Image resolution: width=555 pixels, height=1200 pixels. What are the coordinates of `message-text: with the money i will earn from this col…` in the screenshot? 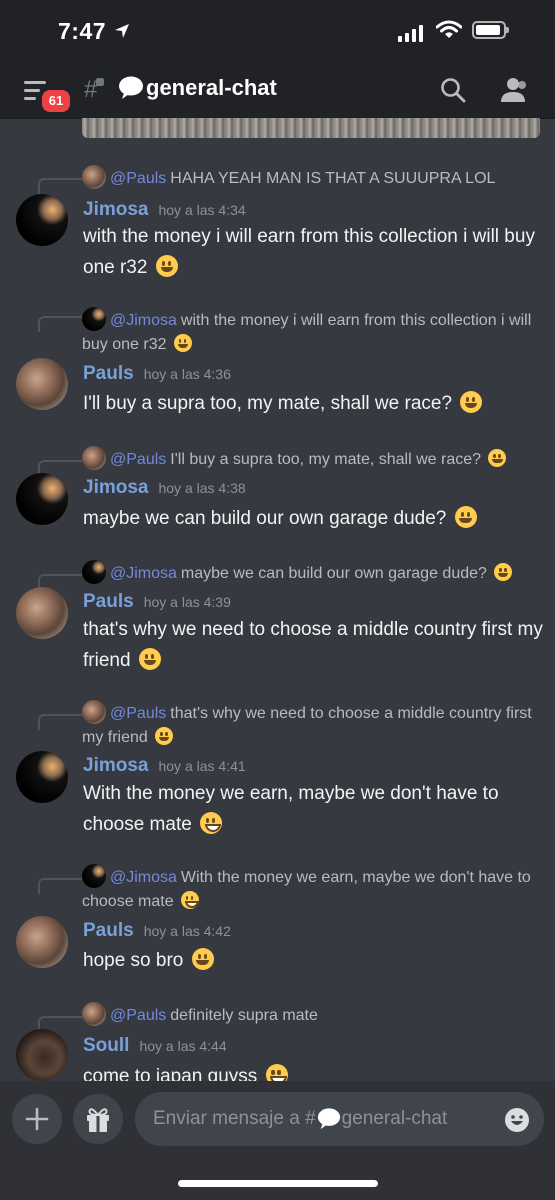 It's located at (309, 252).